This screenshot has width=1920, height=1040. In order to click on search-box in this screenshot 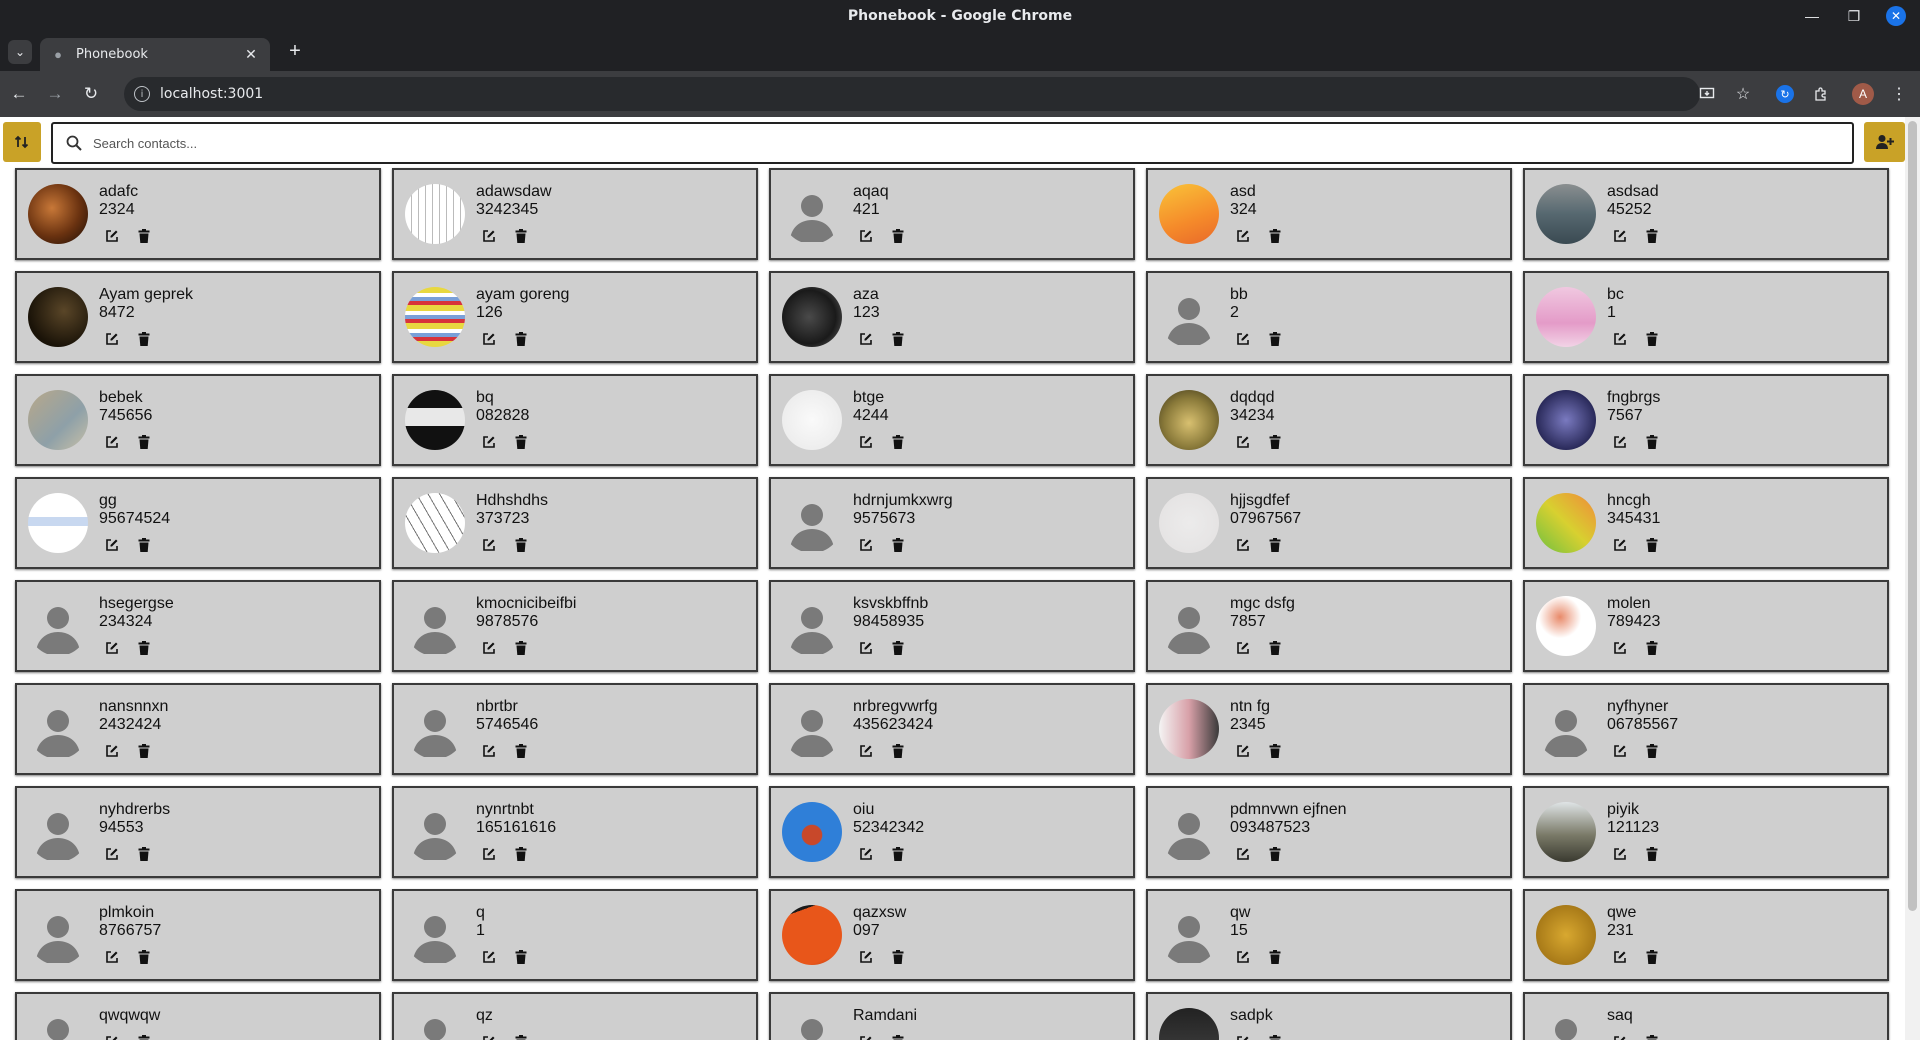, I will do `click(952, 143)`.